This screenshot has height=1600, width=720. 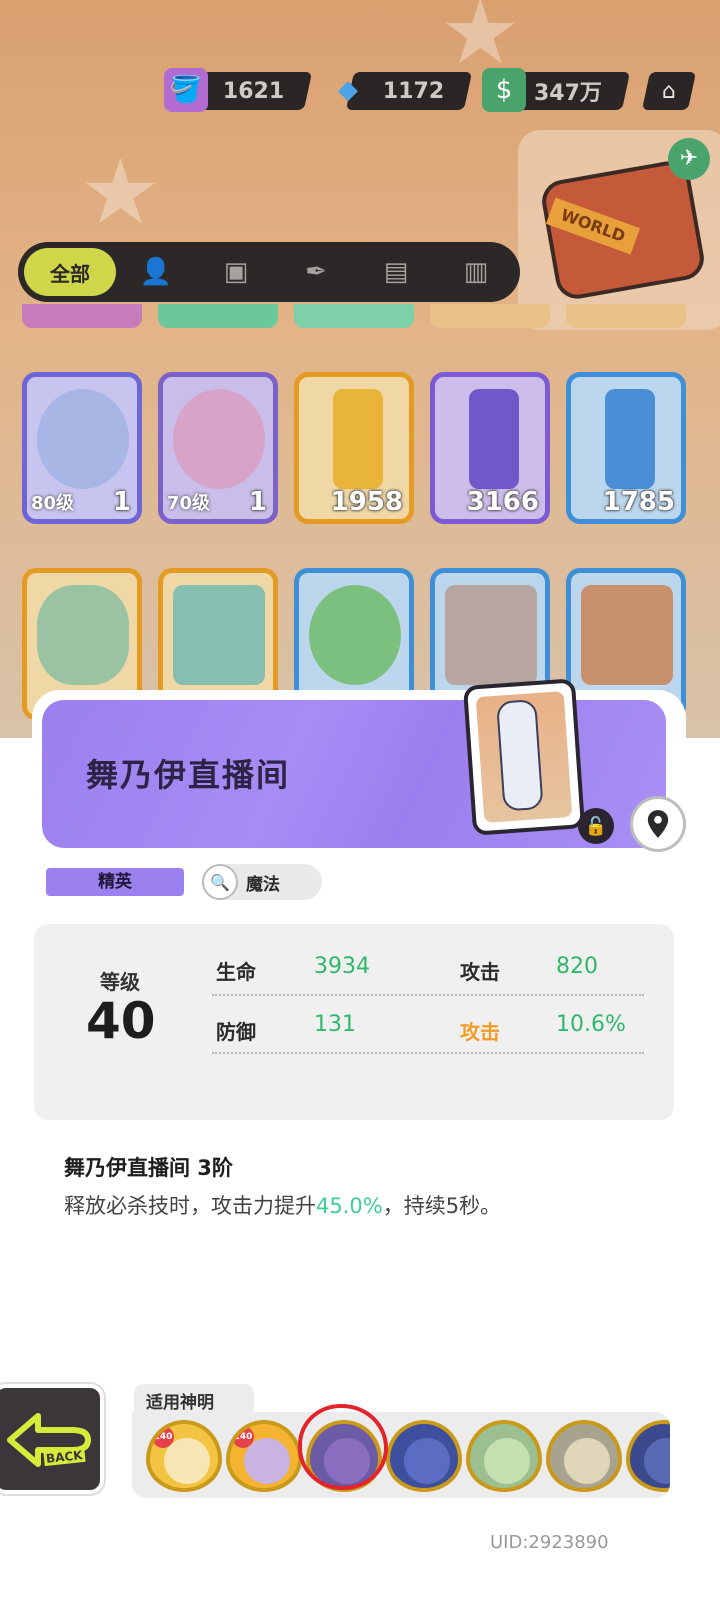 What do you see at coordinates (504, 90) in the screenshot?
I see `cash-icon: $` at bounding box center [504, 90].